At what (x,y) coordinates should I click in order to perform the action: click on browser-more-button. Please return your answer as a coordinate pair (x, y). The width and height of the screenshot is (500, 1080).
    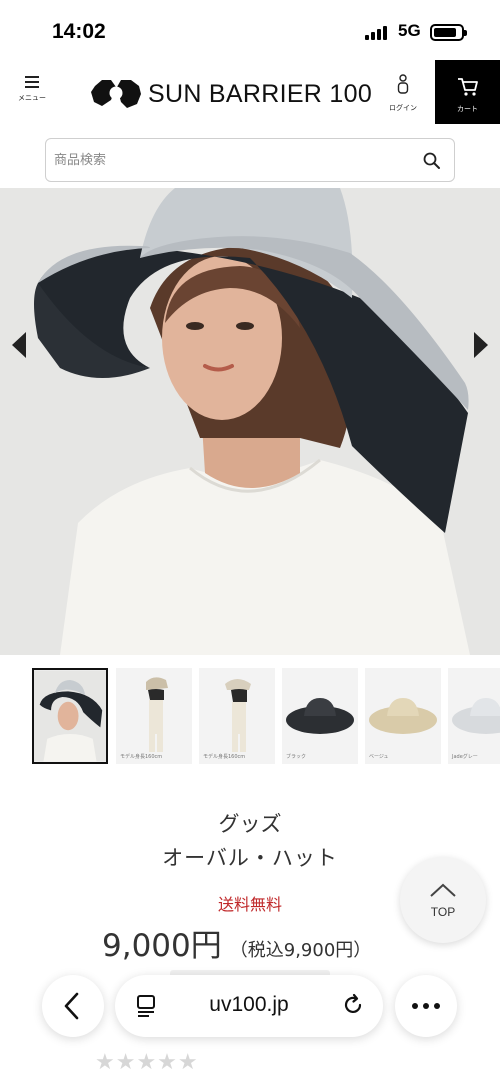
    Looking at the image, I should click on (426, 1006).